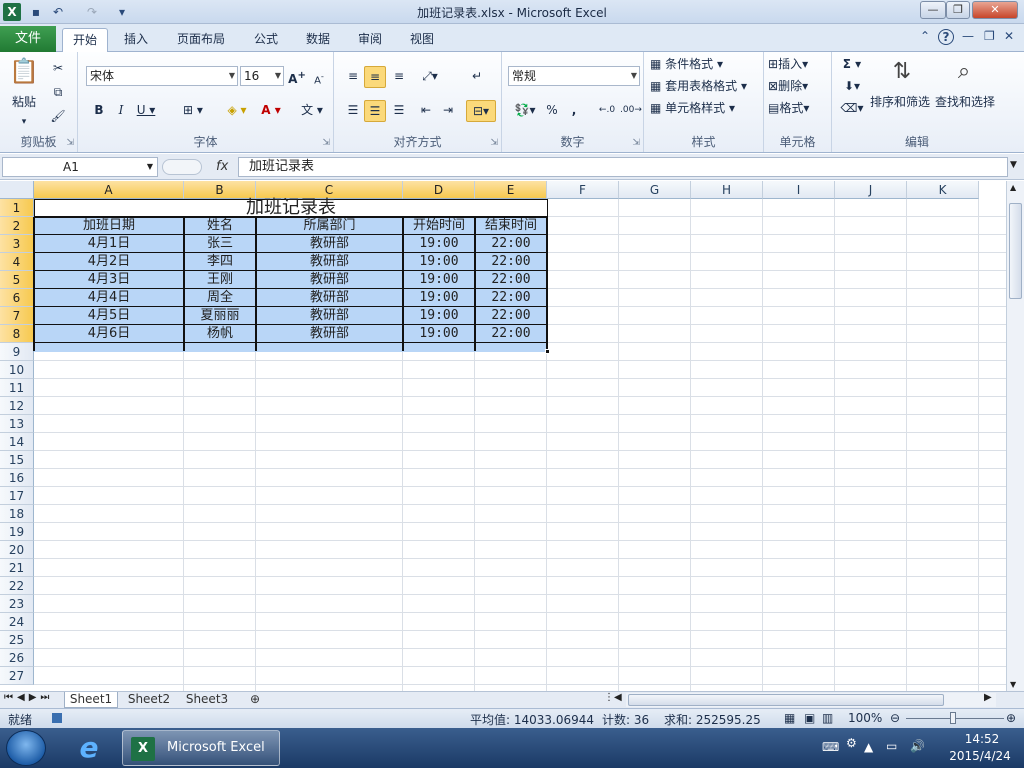 Image resolution: width=1024 pixels, height=768 pixels. Describe the element at coordinates (220, 262) in the screenshot. I see `cell-b4: 李四` at that location.